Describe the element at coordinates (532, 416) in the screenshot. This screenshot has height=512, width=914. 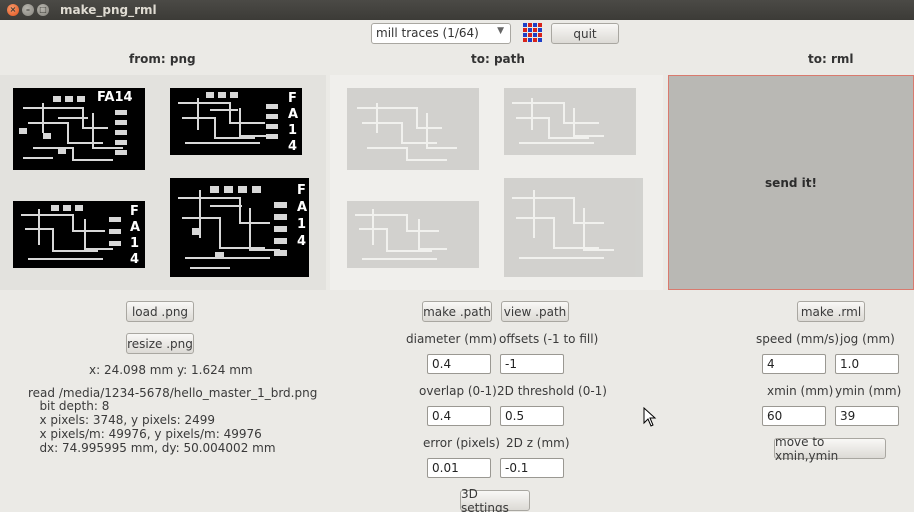
I see `threshold-input` at that location.